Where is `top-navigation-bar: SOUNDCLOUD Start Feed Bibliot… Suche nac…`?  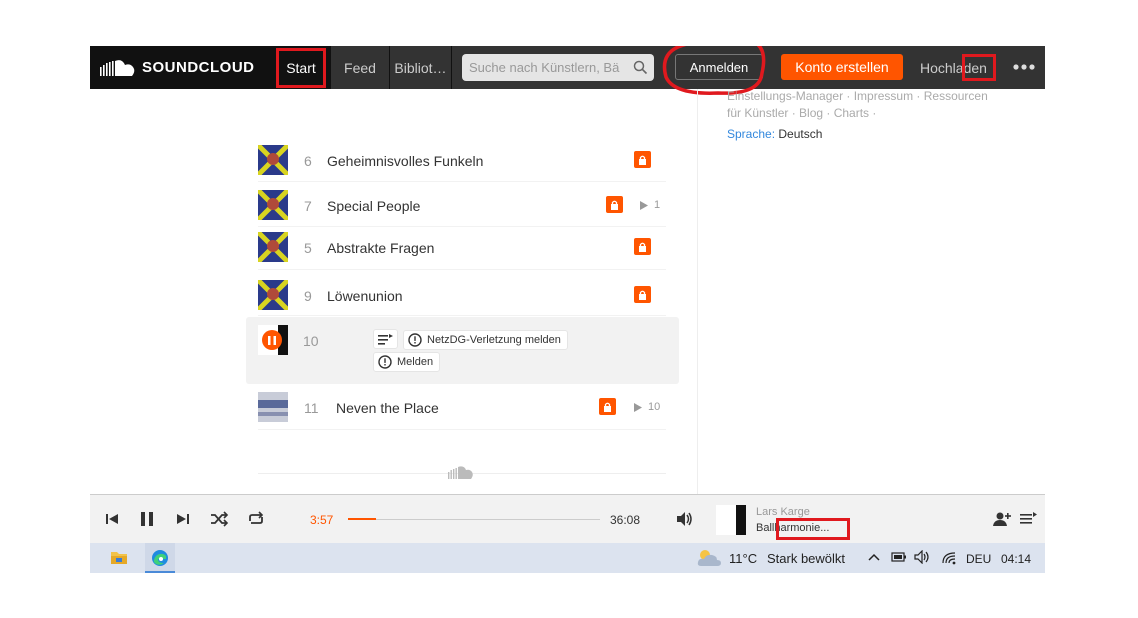
top-navigation-bar: SOUNDCLOUD Start Feed Bibliot… Suche nac… is located at coordinates (567, 67).